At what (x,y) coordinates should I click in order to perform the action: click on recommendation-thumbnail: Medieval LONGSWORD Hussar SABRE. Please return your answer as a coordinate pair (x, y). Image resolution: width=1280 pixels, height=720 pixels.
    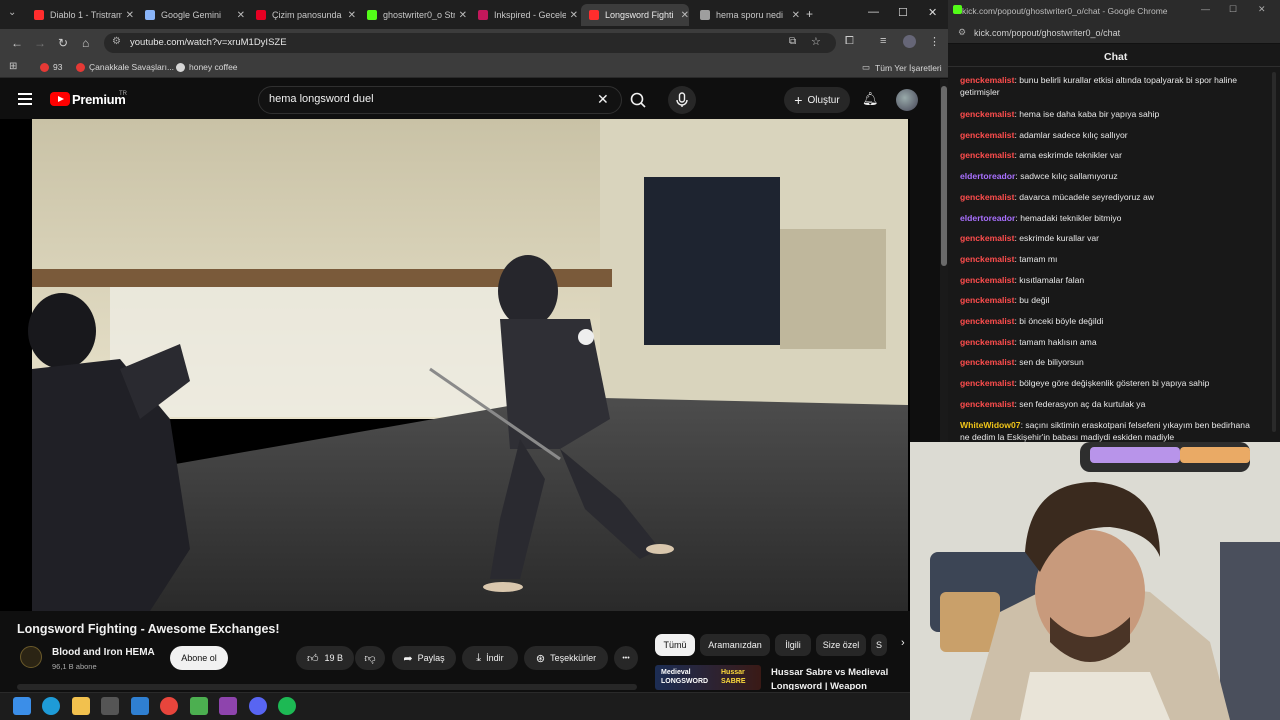
    Looking at the image, I should click on (708, 677).